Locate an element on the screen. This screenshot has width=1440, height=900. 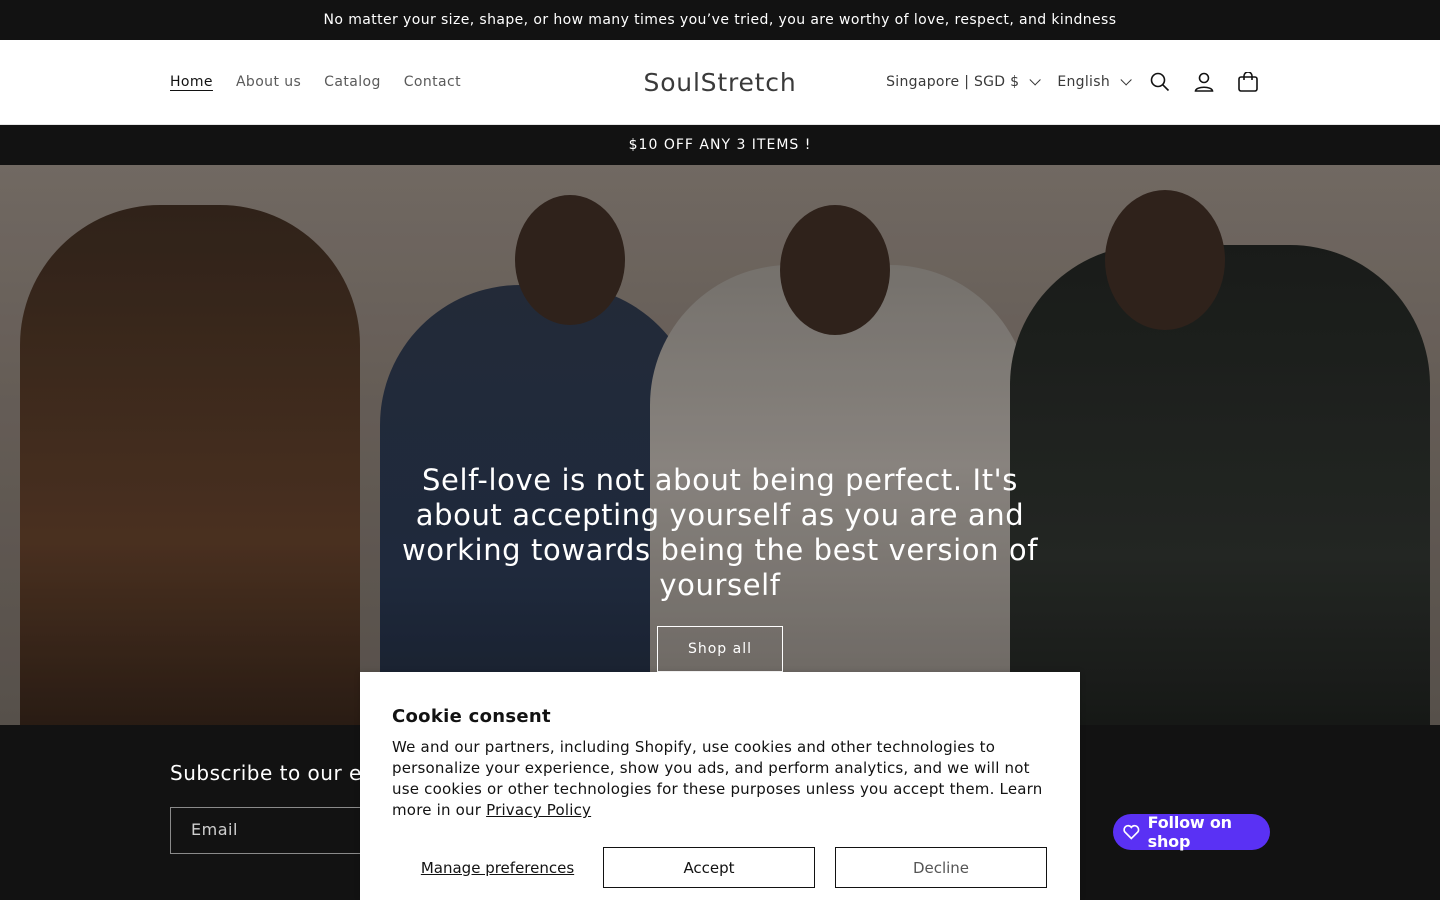
cart-button is located at coordinates (1248, 82).